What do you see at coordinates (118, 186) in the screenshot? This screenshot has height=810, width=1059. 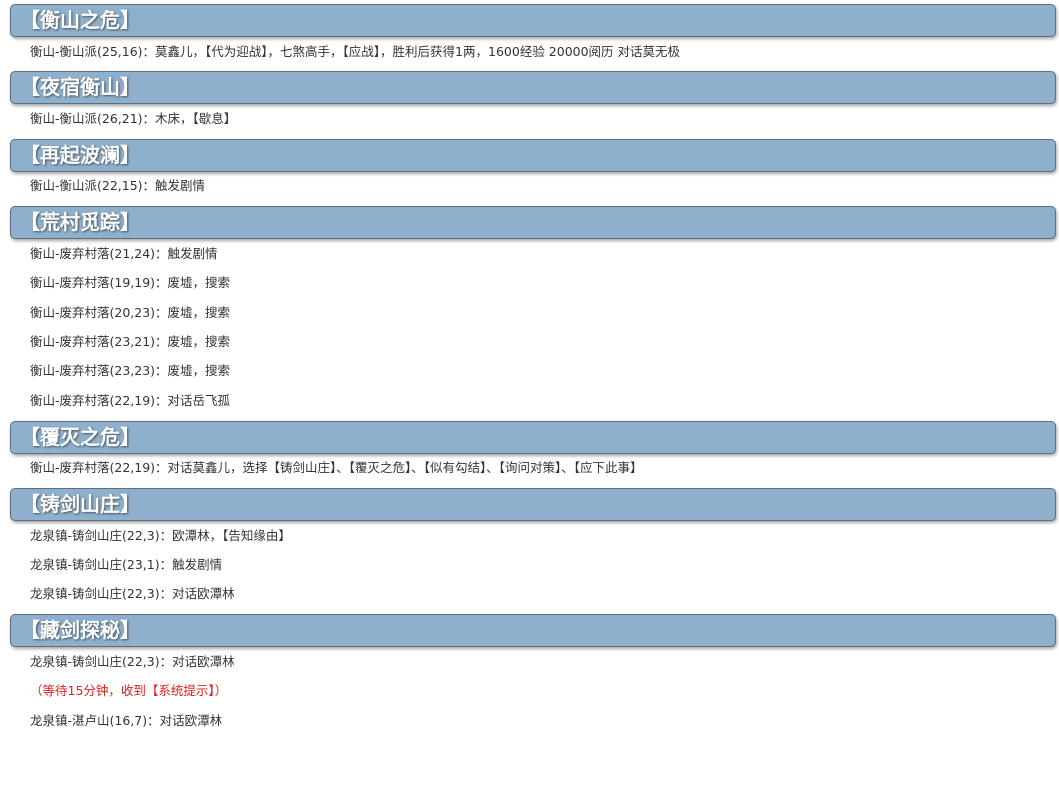 I see `step-line: 衡山-衡山派(22,15)：触发剧情` at bounding box center [118, 186].